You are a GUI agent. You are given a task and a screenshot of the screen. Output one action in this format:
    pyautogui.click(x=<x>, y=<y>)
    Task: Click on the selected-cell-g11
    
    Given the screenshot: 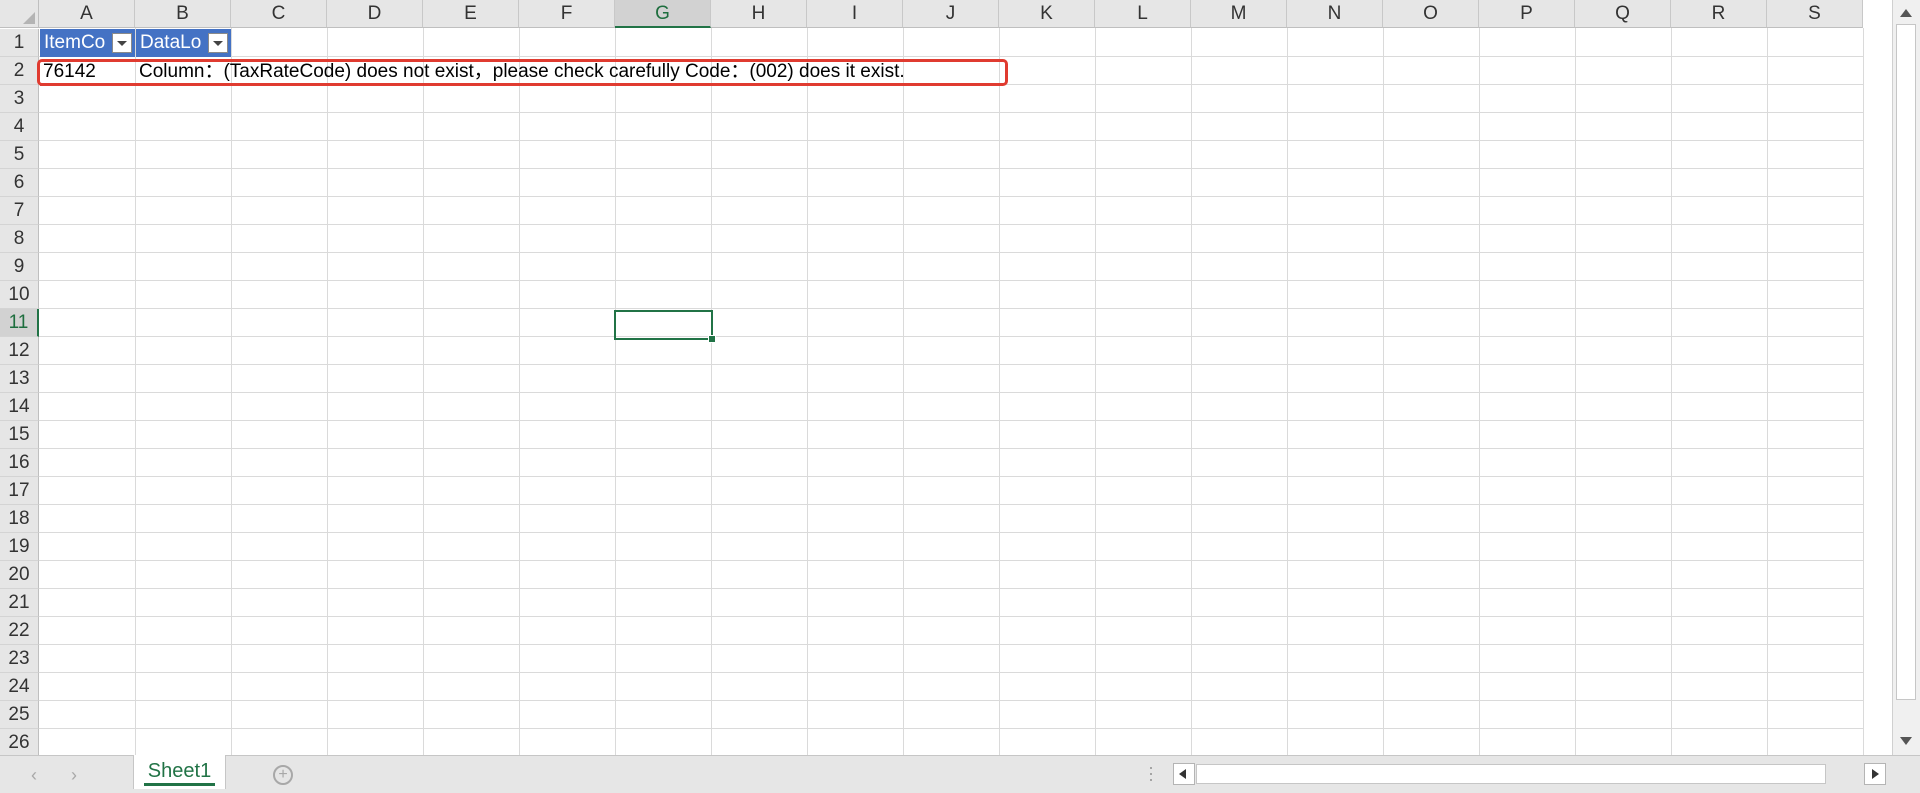 What is the action you would take?
    pyautogui.click(x=663, y=325)
    